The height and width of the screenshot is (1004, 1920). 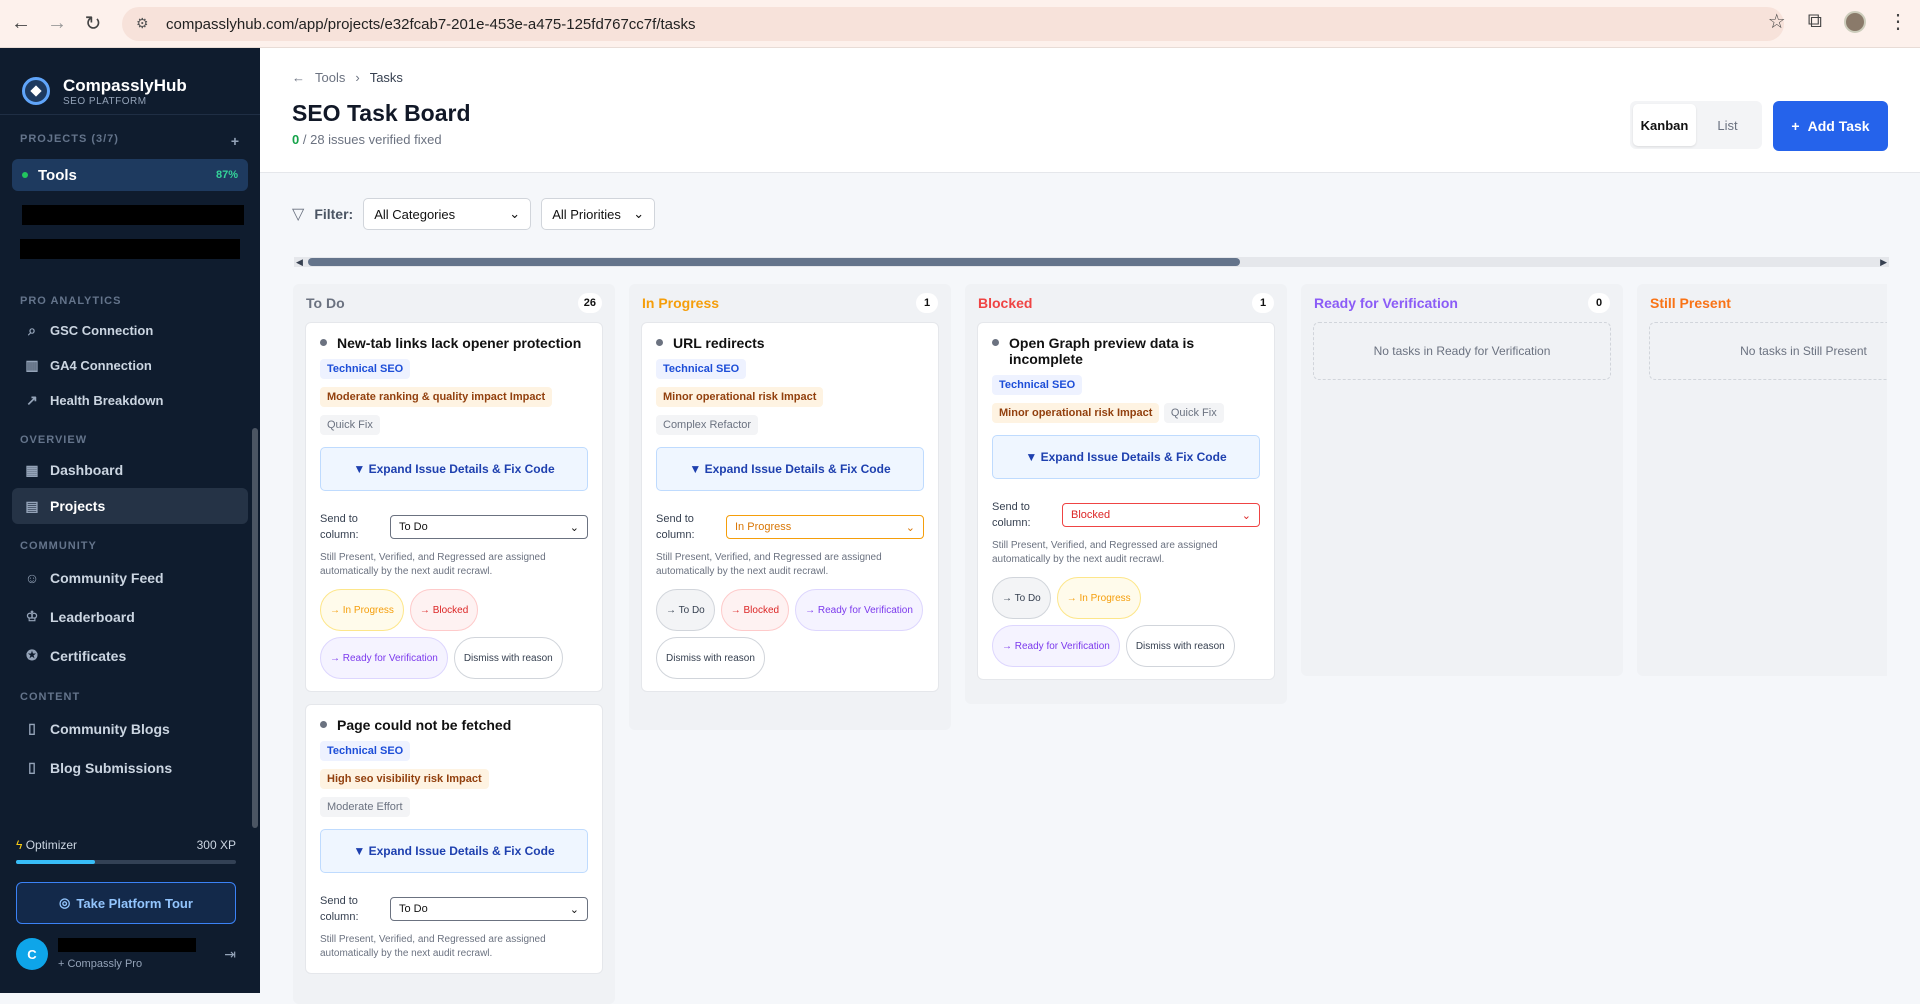 I want to click on impact-badge: High seo visibility risk Impact, so click(x=404, y=779).